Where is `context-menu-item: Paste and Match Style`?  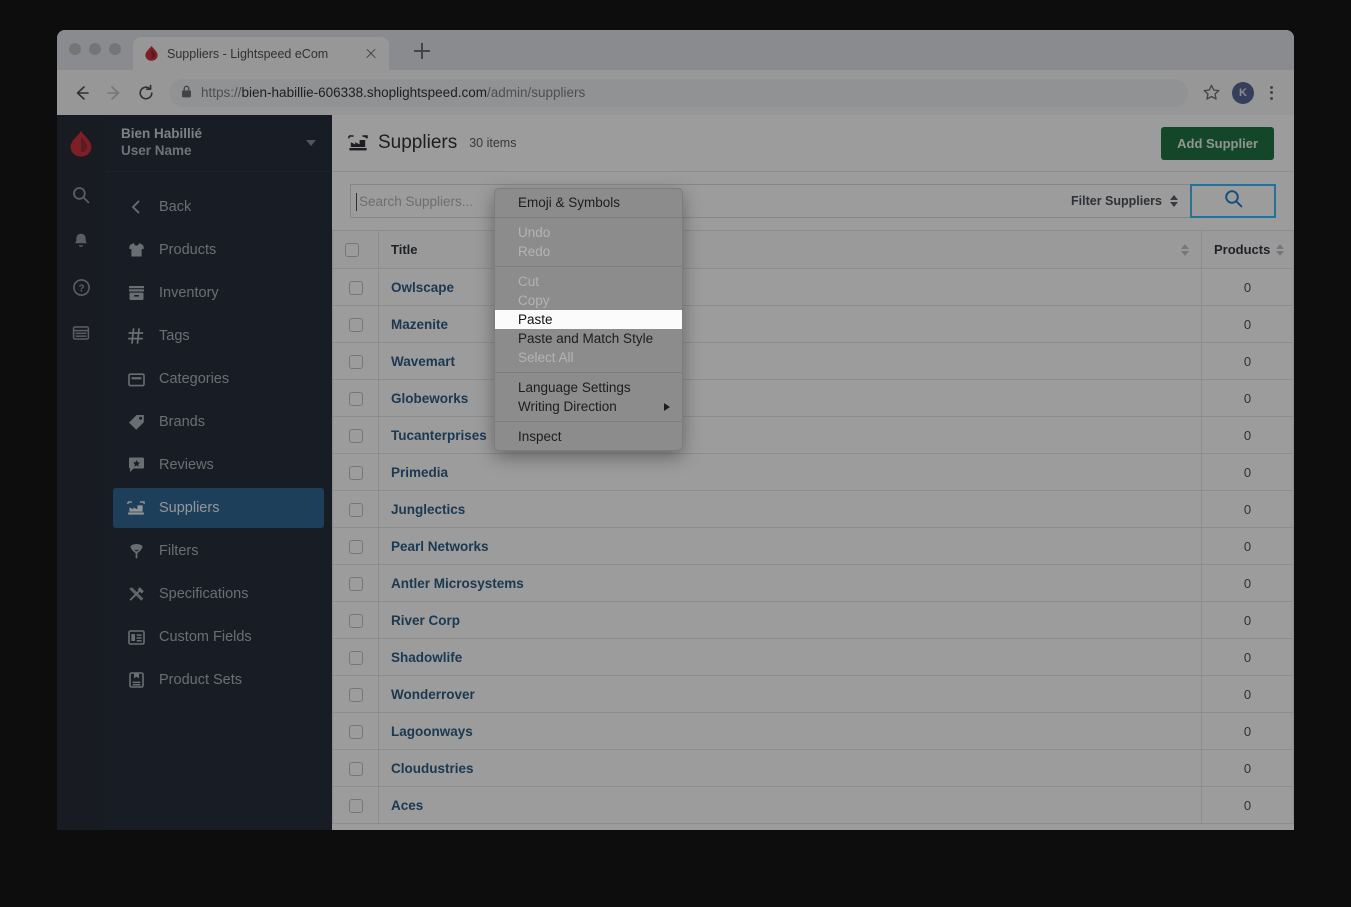 context-menu-item: Paste and Match Style is located at coordinates (588, 338).